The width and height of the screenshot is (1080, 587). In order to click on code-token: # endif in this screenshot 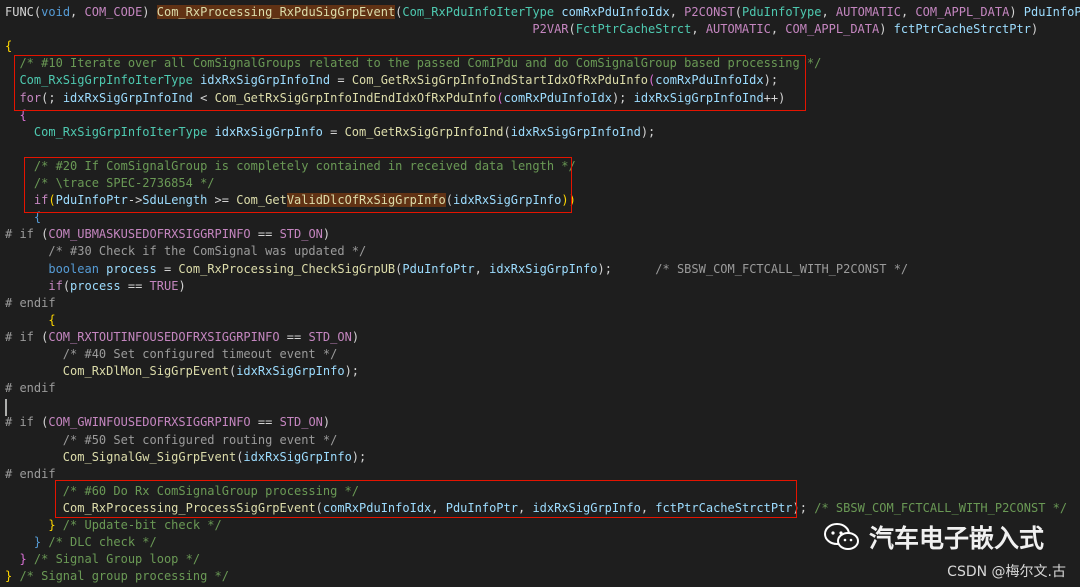, I will do `click(30, 388)`.